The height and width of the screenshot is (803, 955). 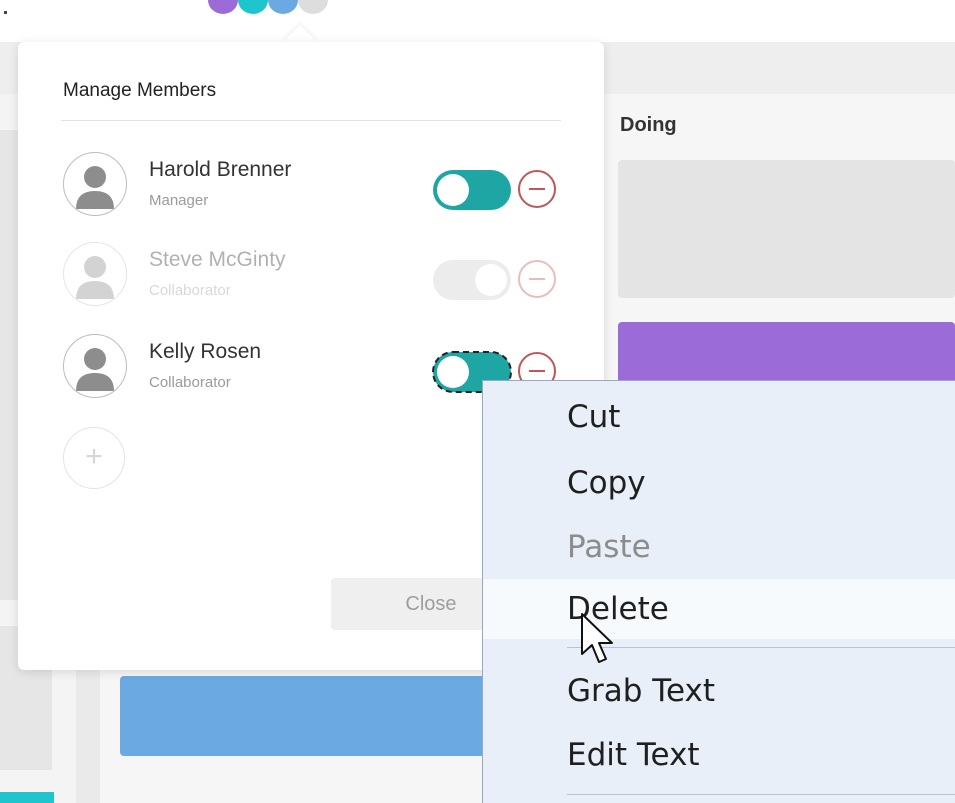 I want to click on member-row: Harold Brenner Manager, so click(x=313, y=187).